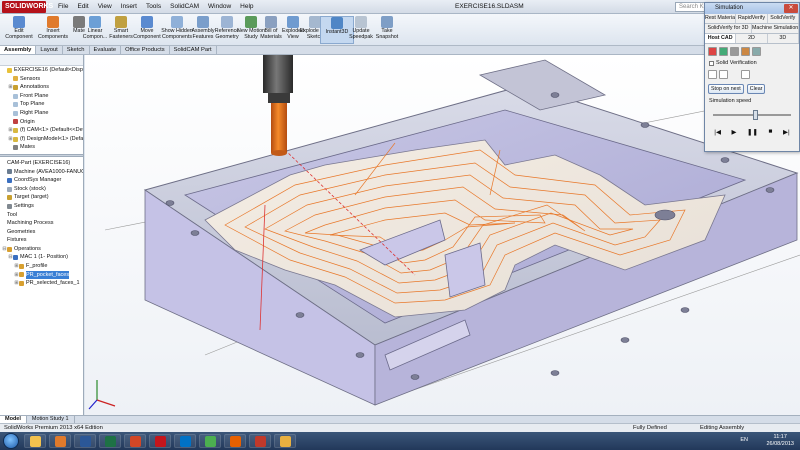 The image size is (800, 450). What do you see at coordinates (41, 257) in the screenshot?
I see `tree-item: ⊟ MAC 1 (1- Position)` at bounding box center [41, 257].